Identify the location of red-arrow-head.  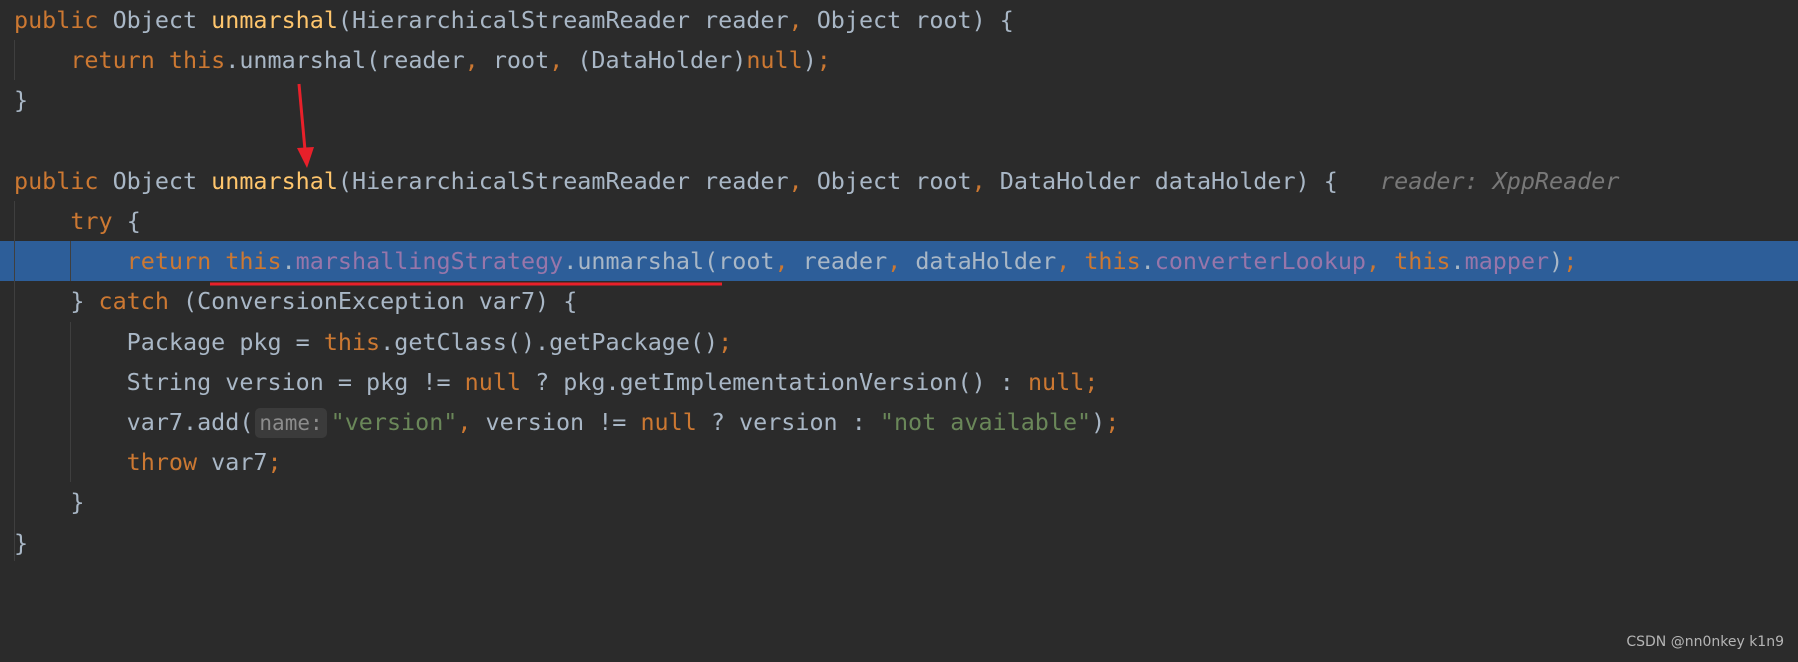
(305, 157).